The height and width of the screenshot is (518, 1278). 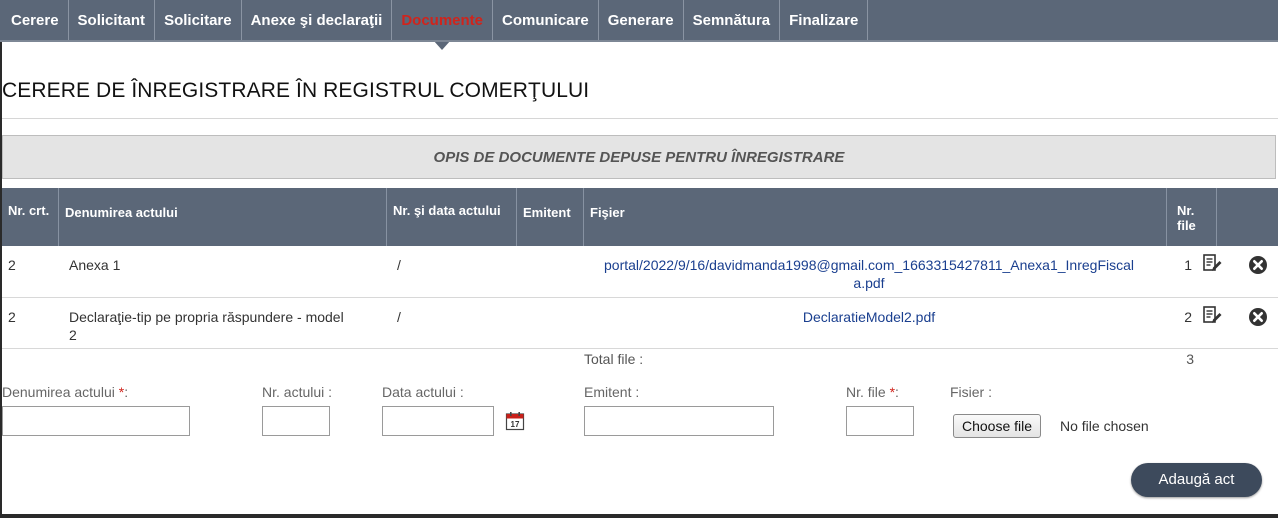 I want to click on tab-solicitare: Solicitare, so click(x=198, y=20).